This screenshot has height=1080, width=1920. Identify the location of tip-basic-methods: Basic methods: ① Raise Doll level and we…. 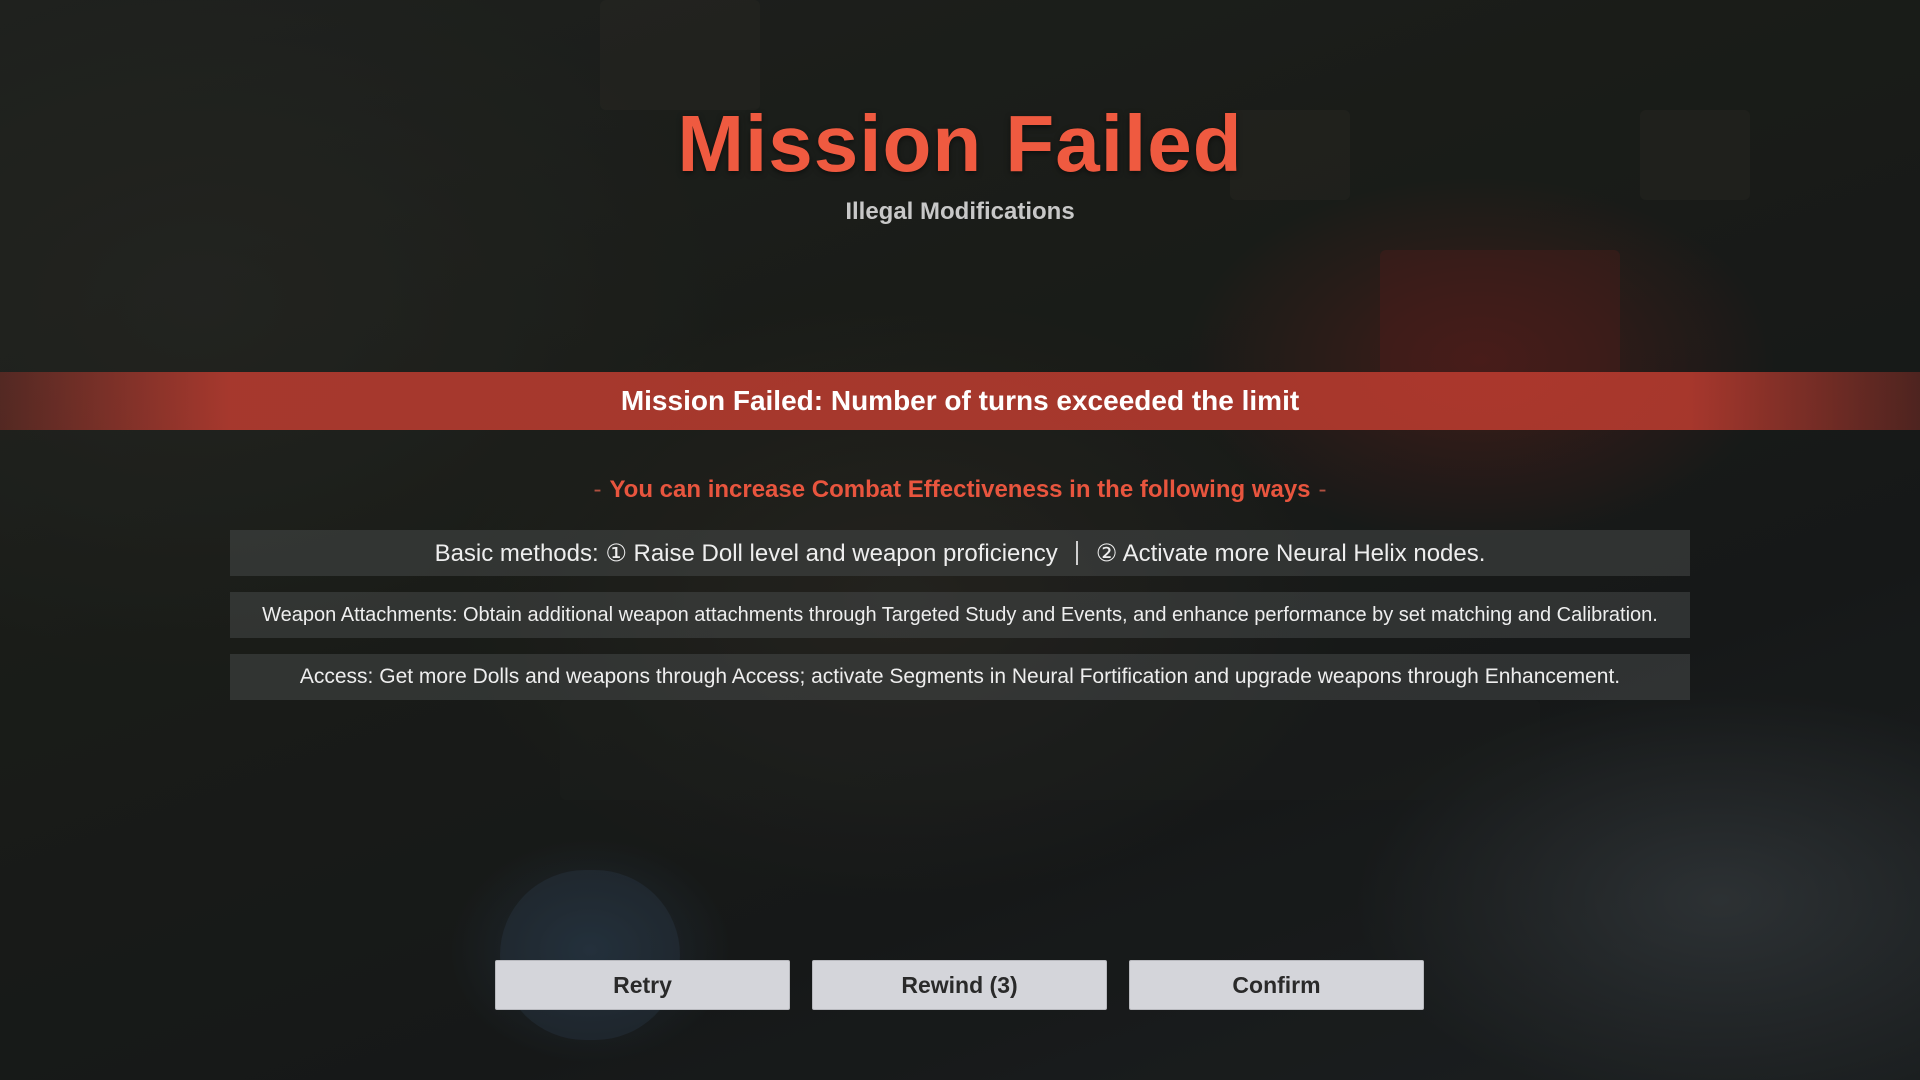
(960, 553).